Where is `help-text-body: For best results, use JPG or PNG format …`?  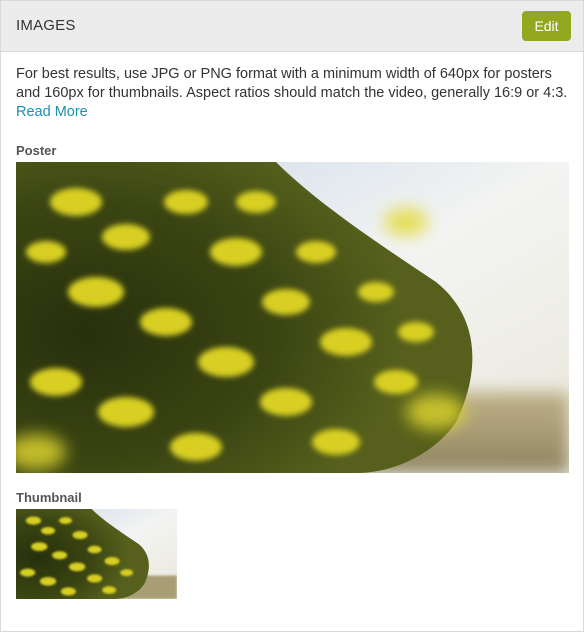 help-text-body: For best results, use JPG or PNG format … is located at coordinates (292, 83).